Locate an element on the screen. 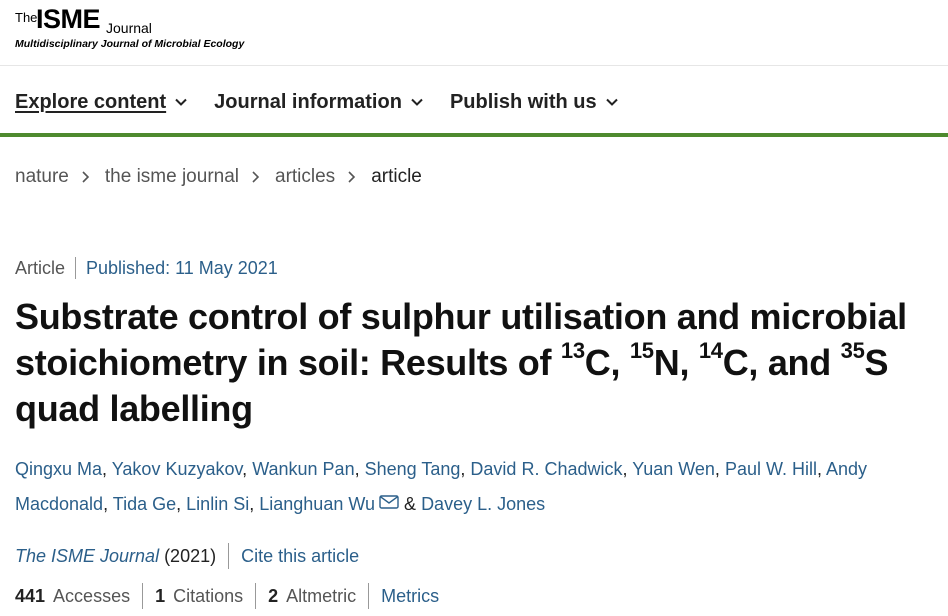 This screenshot has height=616, width=948. article-meta: Article Published: 11 May 2021 is located at coordinates (146, 268).